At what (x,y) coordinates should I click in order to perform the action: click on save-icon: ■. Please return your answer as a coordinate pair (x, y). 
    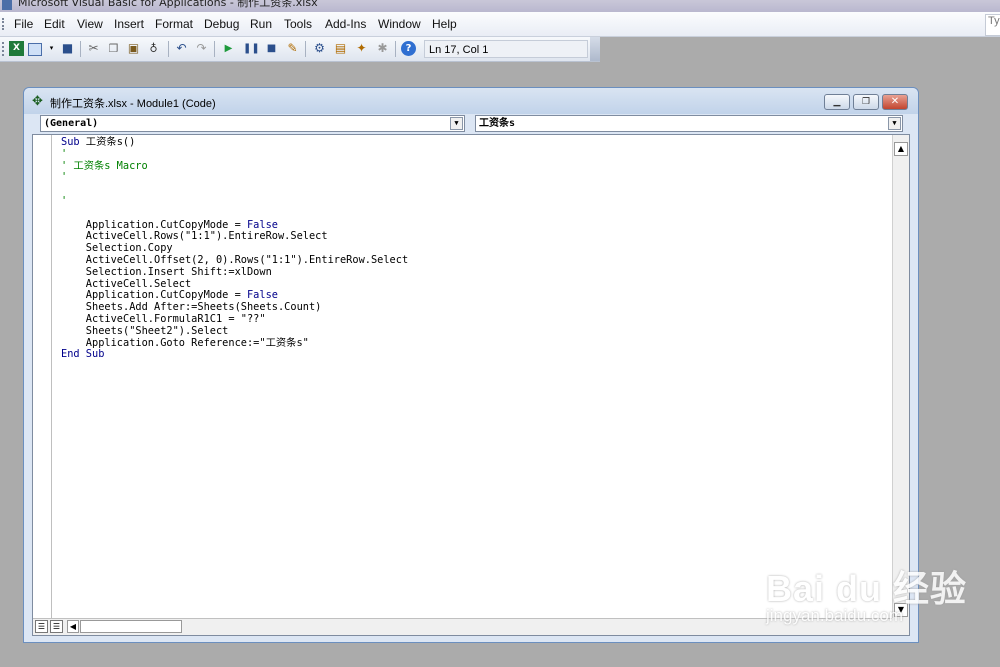
    Looking at the image, I should click on (67, 48).